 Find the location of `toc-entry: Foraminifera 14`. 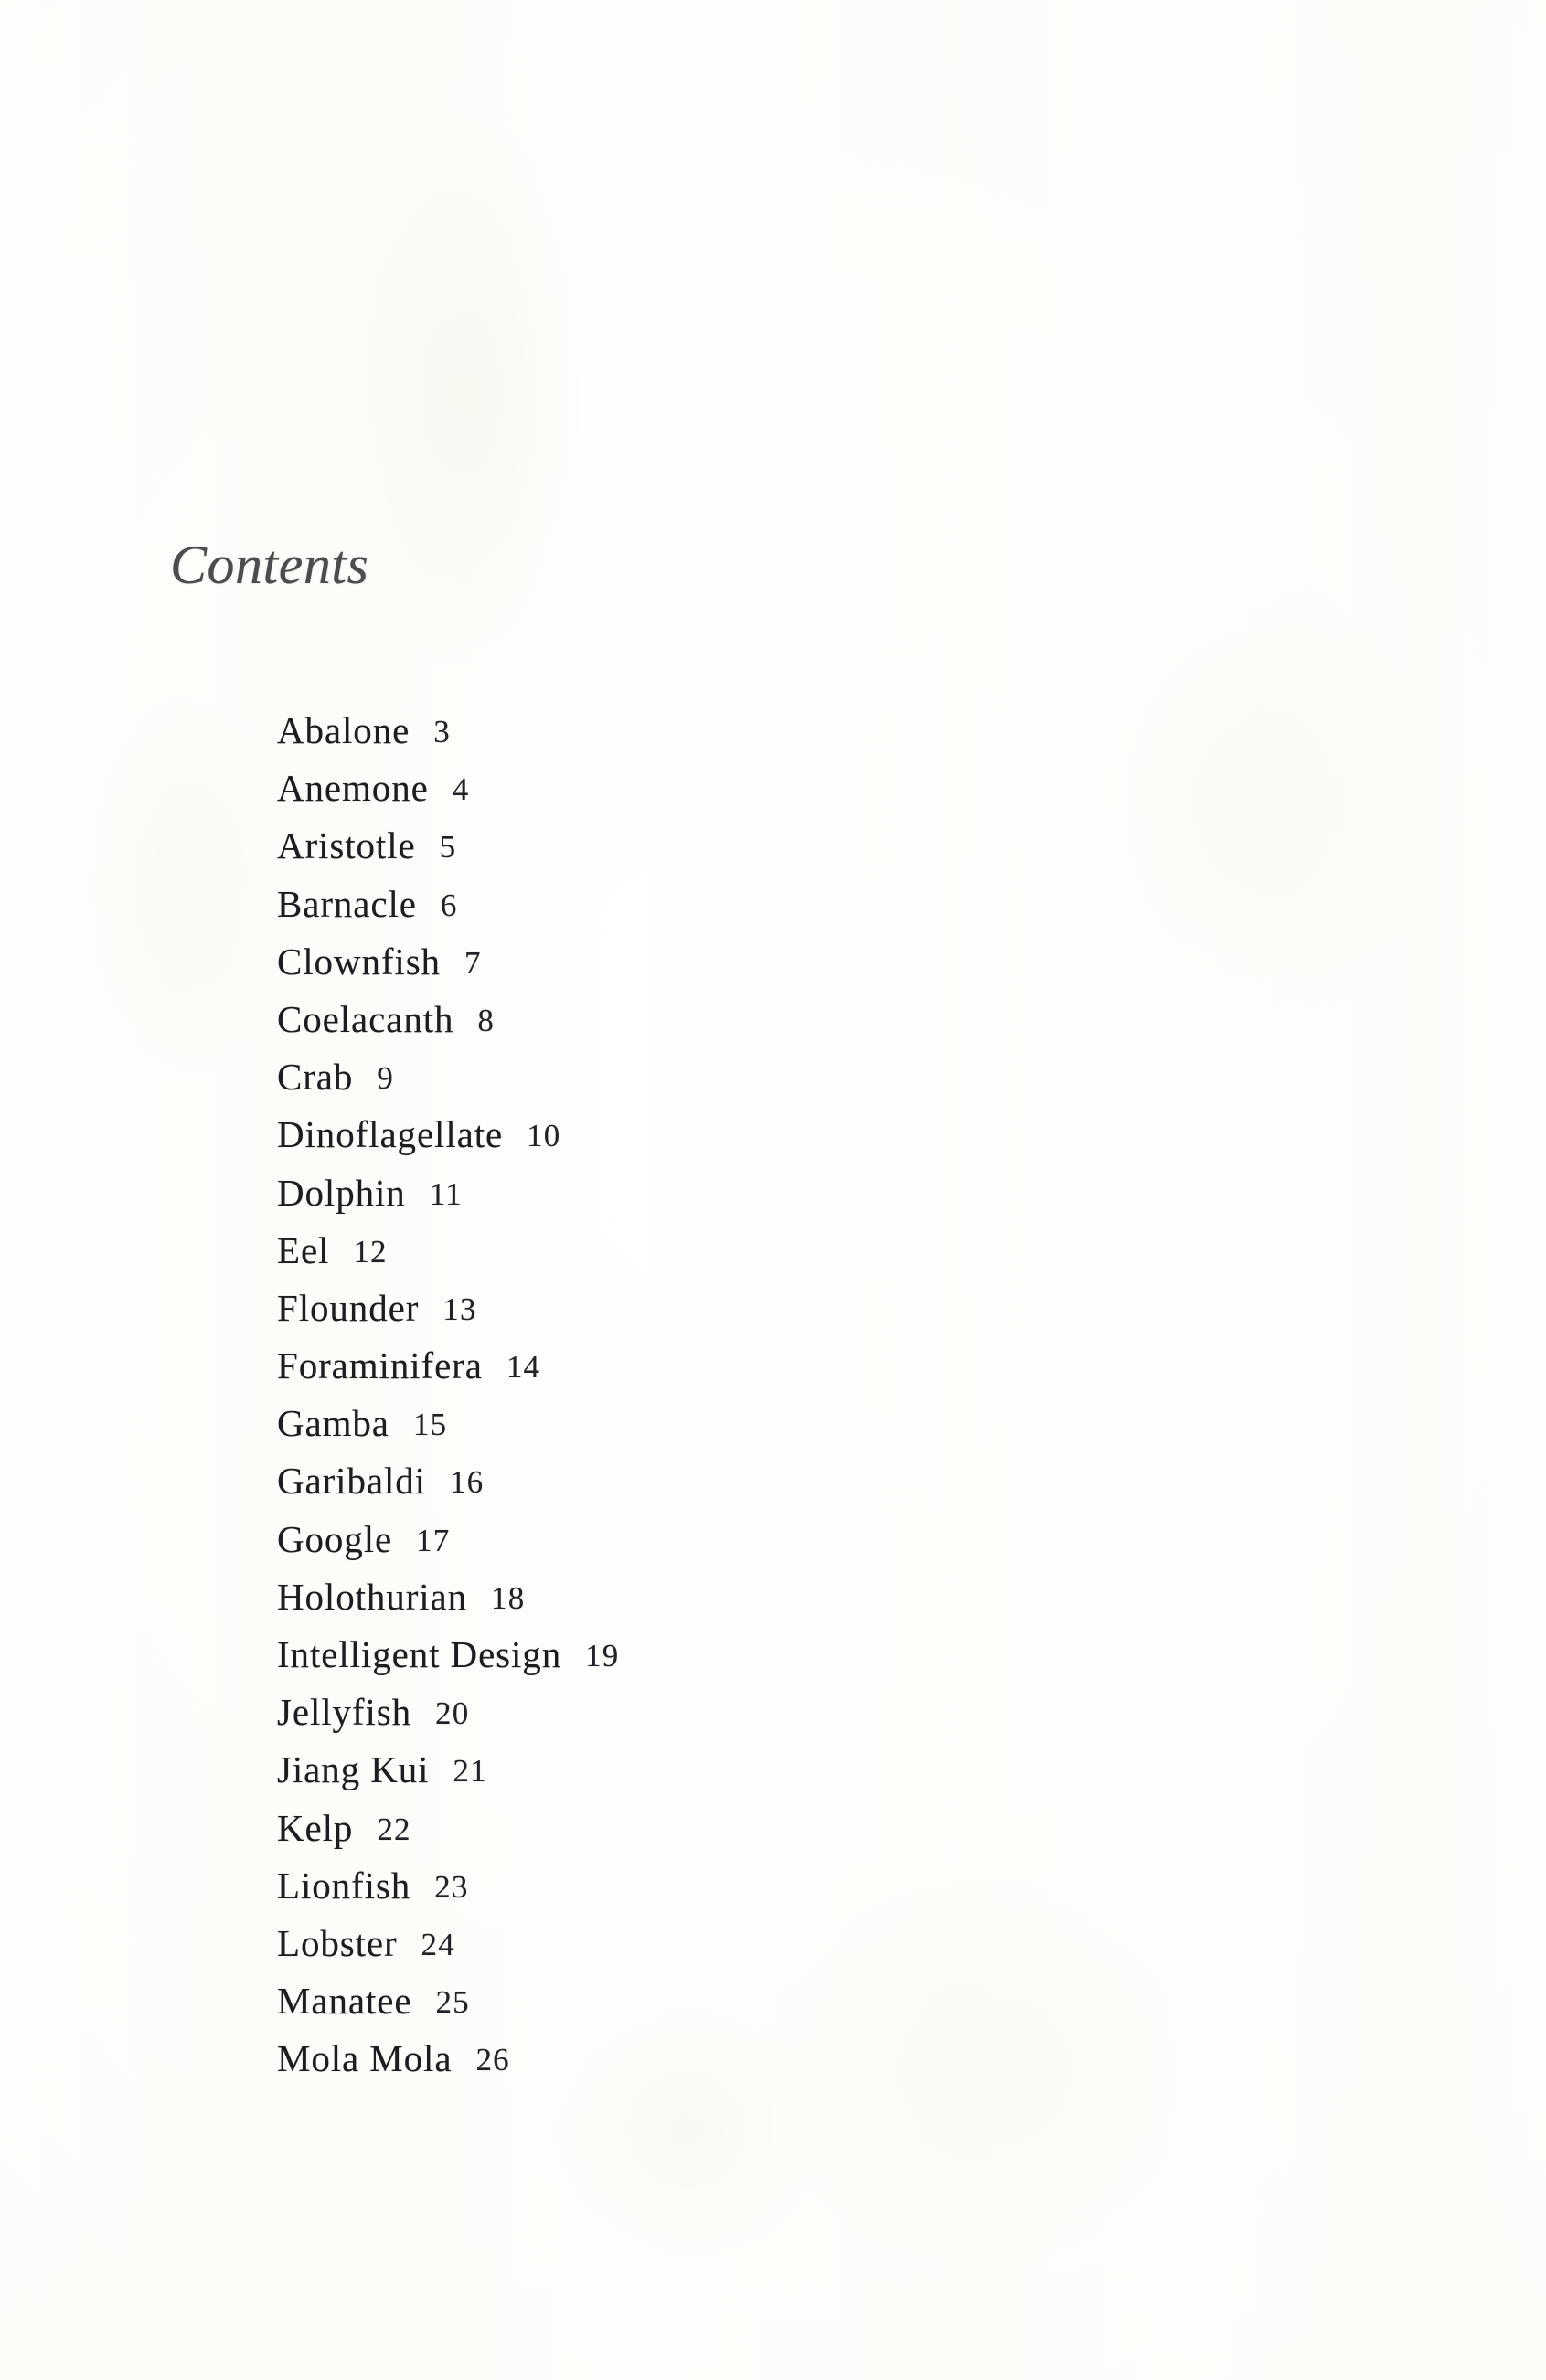

toc-entry: Foraminifera 14 is located at coordinates (688, 1366).